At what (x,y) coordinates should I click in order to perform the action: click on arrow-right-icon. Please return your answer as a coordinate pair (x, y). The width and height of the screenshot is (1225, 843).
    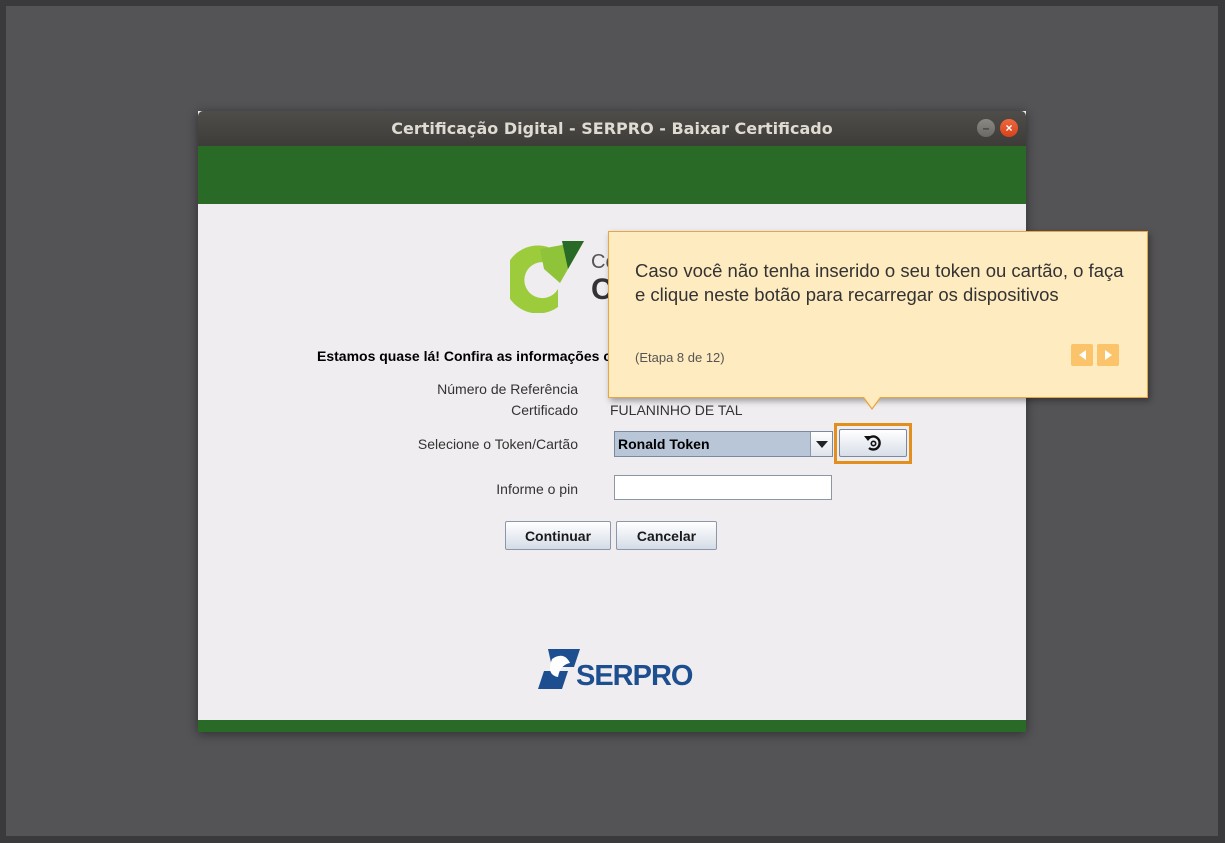
    Looking at the image, I should click on (1108, 355).